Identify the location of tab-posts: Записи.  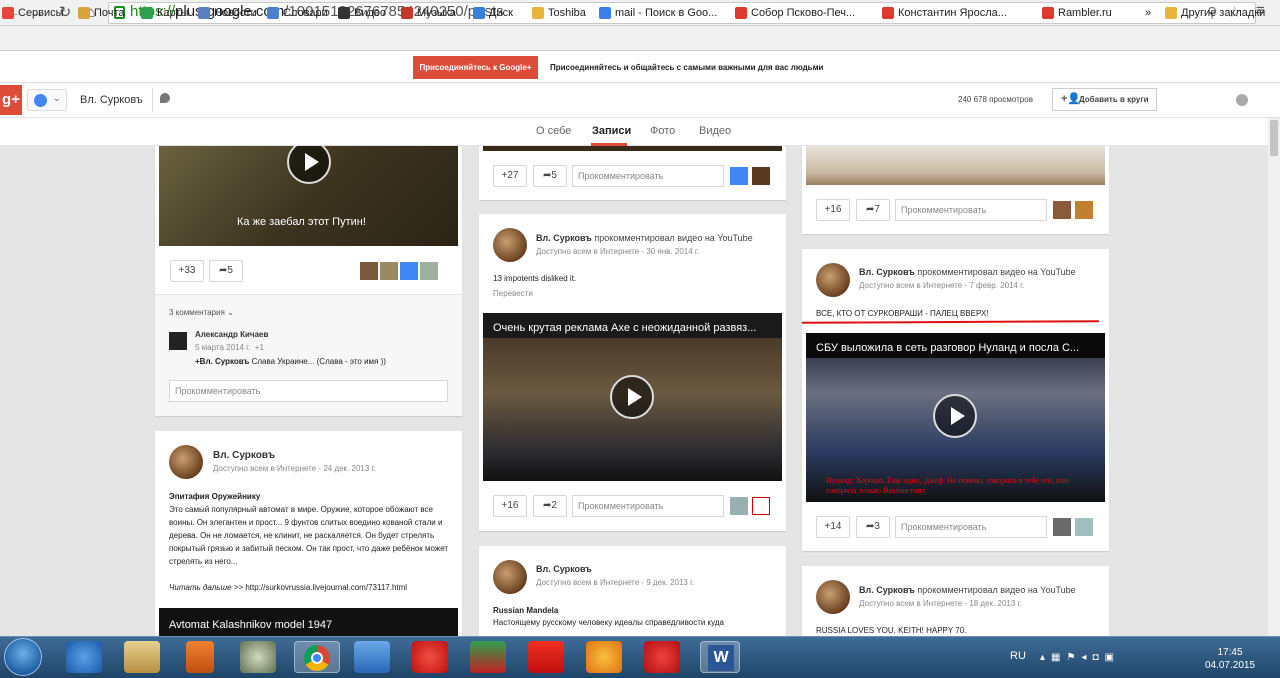
(611, 131).